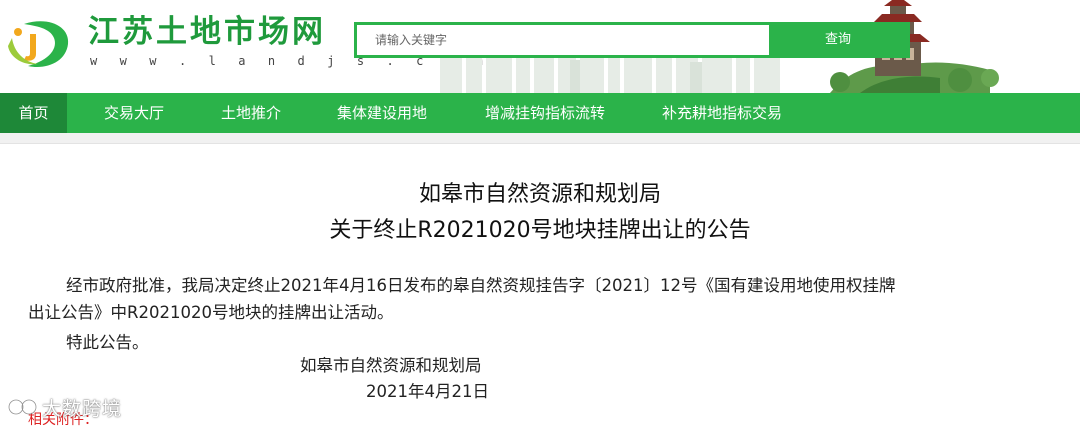 This screenshot has height=430, width=1080. I want to click on nav-item-quota-transfer: 增减挂钩指标流转, so click(545, 113).